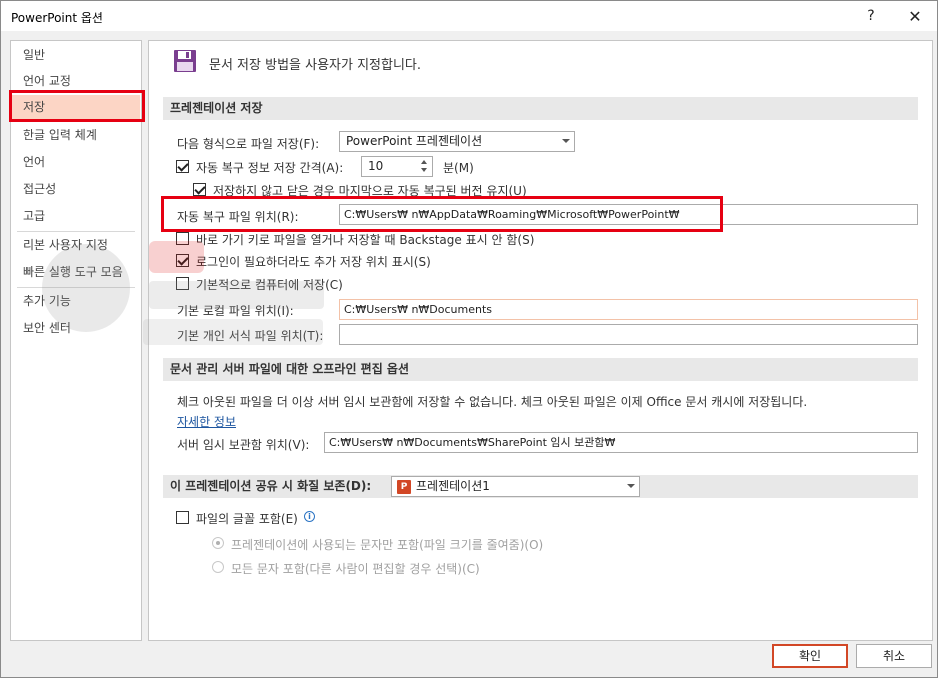 The image size is (938, 678). What do you see at coordinates (621, 442) in the screenshot?
I see `server-drafts-field: C:₩Users₩ n₩Documents₩SharePoint 임시 보관함₩` at bounding box center [621, 442].